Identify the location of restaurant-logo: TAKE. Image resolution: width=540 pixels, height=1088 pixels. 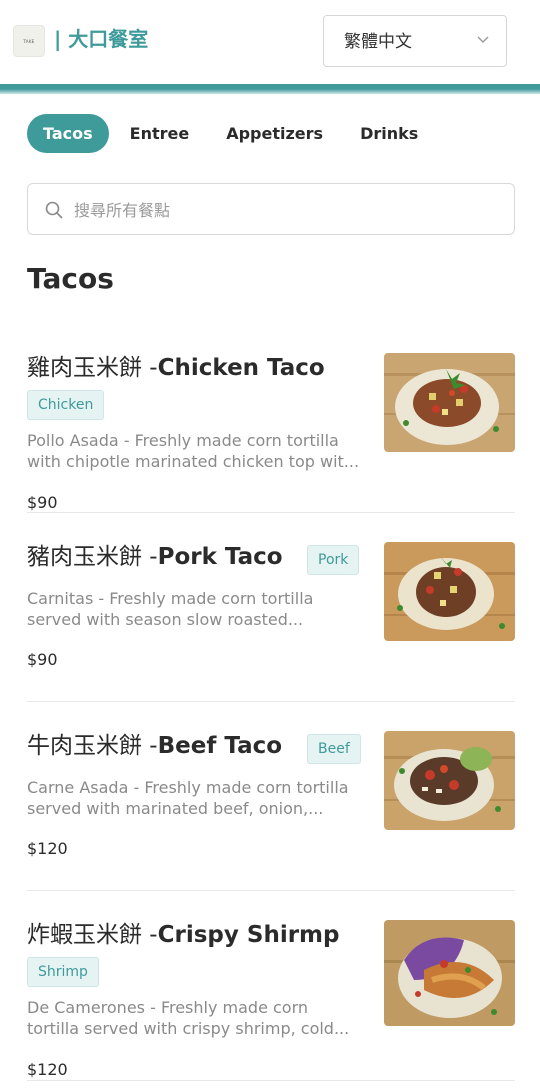
(29, 41).